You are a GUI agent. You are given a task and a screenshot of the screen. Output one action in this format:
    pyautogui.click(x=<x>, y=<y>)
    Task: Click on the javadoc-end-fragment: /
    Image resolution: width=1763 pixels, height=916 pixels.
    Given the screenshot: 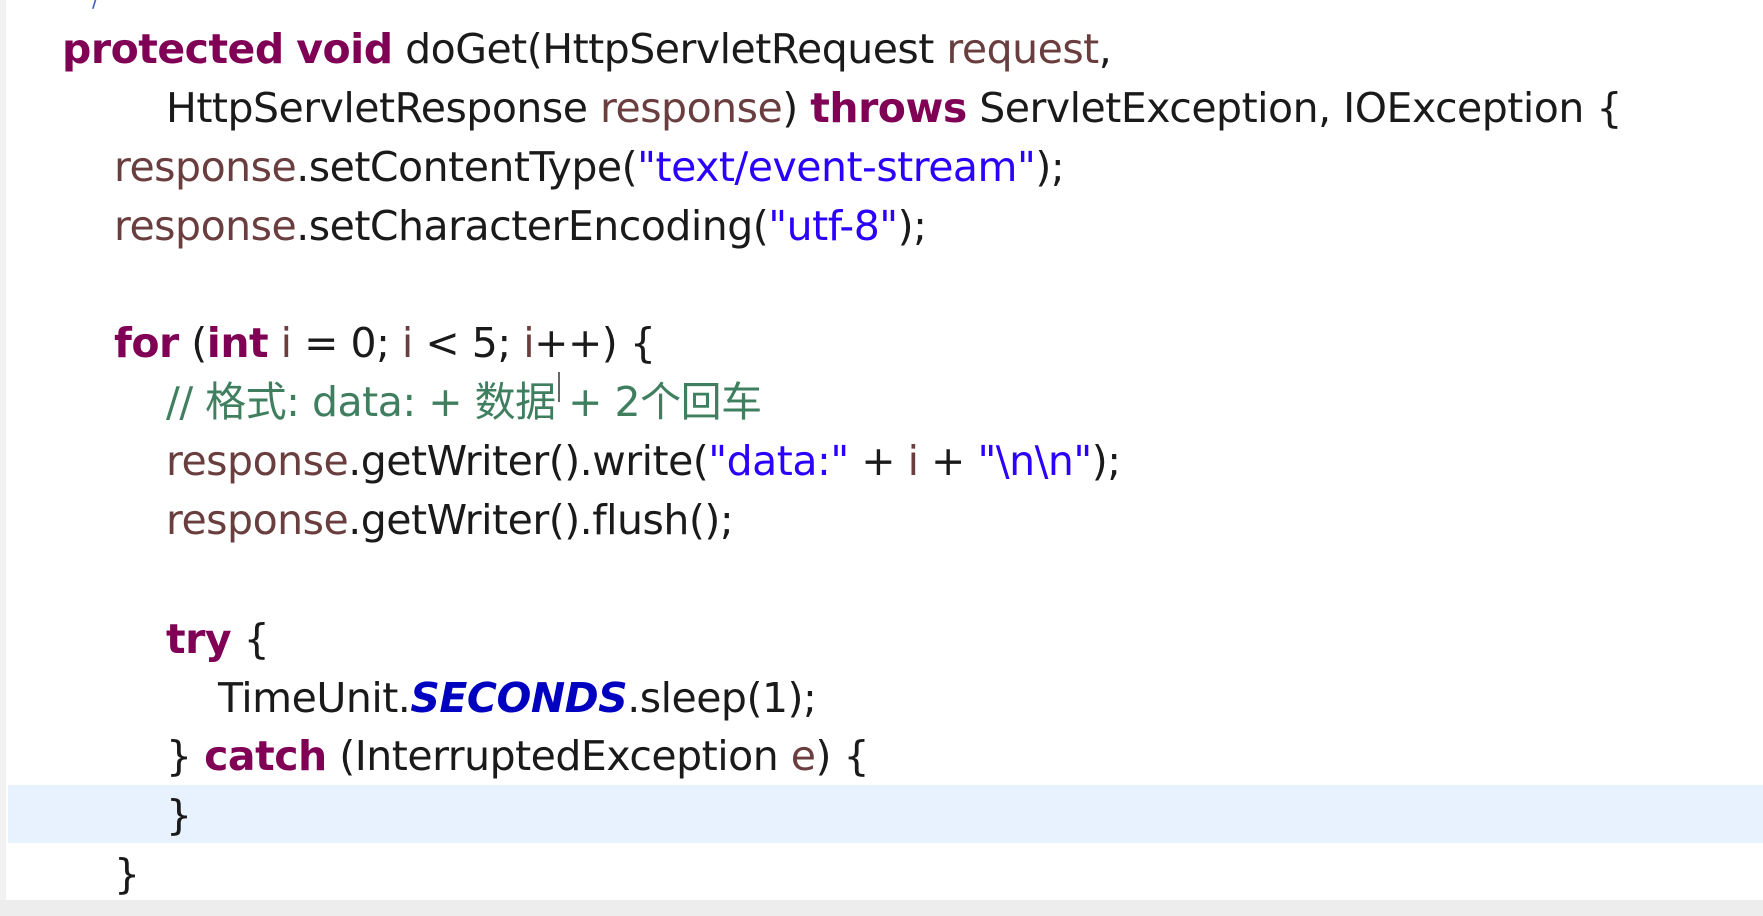 What is the action you would take?
    pyautogui.click(x=95, y=6)
    